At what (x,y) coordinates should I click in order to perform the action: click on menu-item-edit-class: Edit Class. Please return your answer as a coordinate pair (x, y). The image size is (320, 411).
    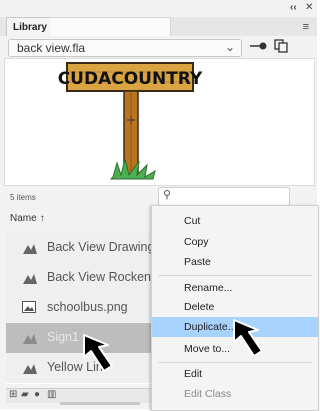
    Looking at the image, I should click on (208, 394).